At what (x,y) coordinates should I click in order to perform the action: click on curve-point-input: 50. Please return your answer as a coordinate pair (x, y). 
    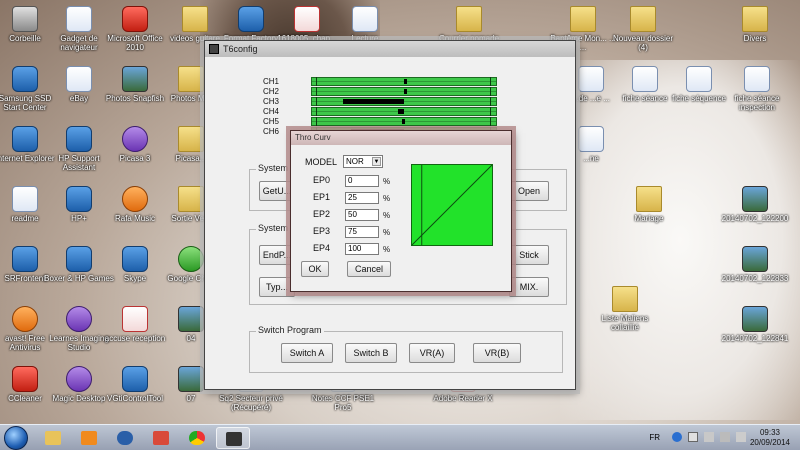
    Looking at the image, I should click on (362, 215).